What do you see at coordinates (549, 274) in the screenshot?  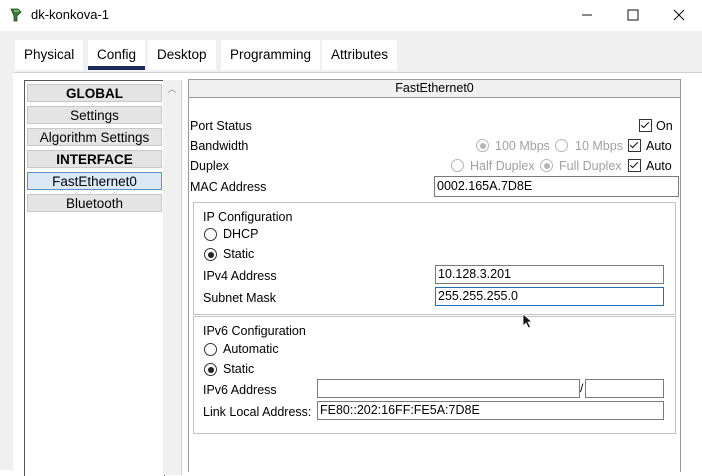 I see `ipv4-address-field: 10.128.3.201` at bounding box center [549, 274].